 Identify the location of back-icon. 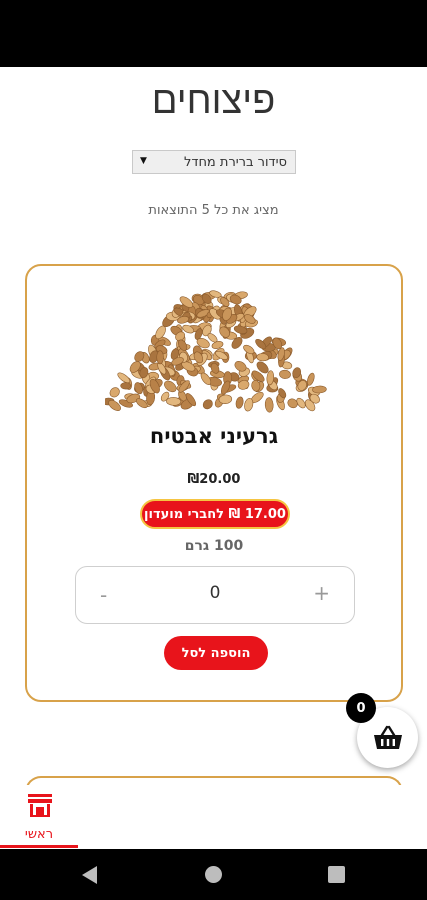
(89, 875).